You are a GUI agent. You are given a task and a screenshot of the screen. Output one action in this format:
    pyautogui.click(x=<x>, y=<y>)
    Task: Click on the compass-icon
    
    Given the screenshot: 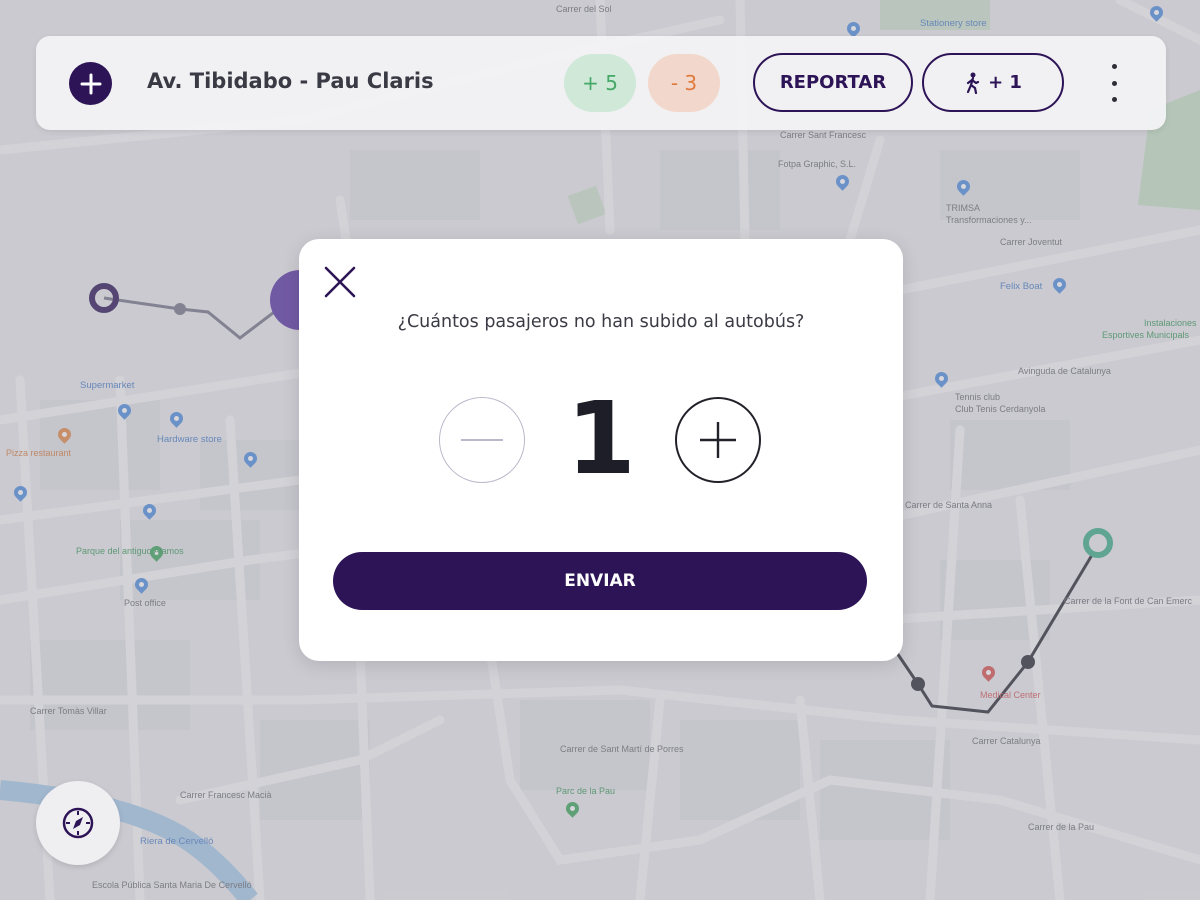 What is the action you would take?
    pyautogui.click(x=78, y=823)
    